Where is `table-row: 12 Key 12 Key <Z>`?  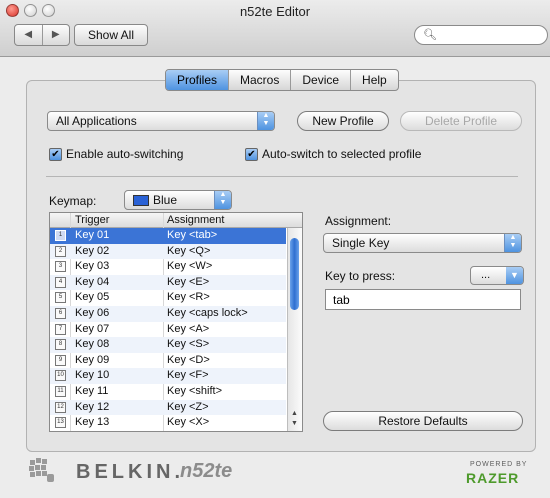
table-row: 12 Key 12 Key <Z> is located at coordinates (168, 407).